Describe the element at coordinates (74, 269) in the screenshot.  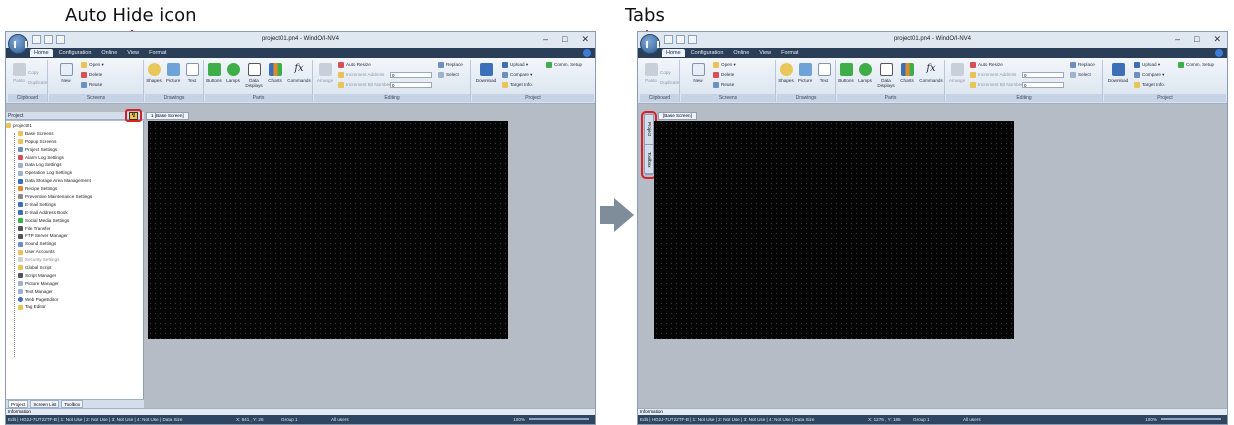
I see `tree-item: Global Script` at that location.